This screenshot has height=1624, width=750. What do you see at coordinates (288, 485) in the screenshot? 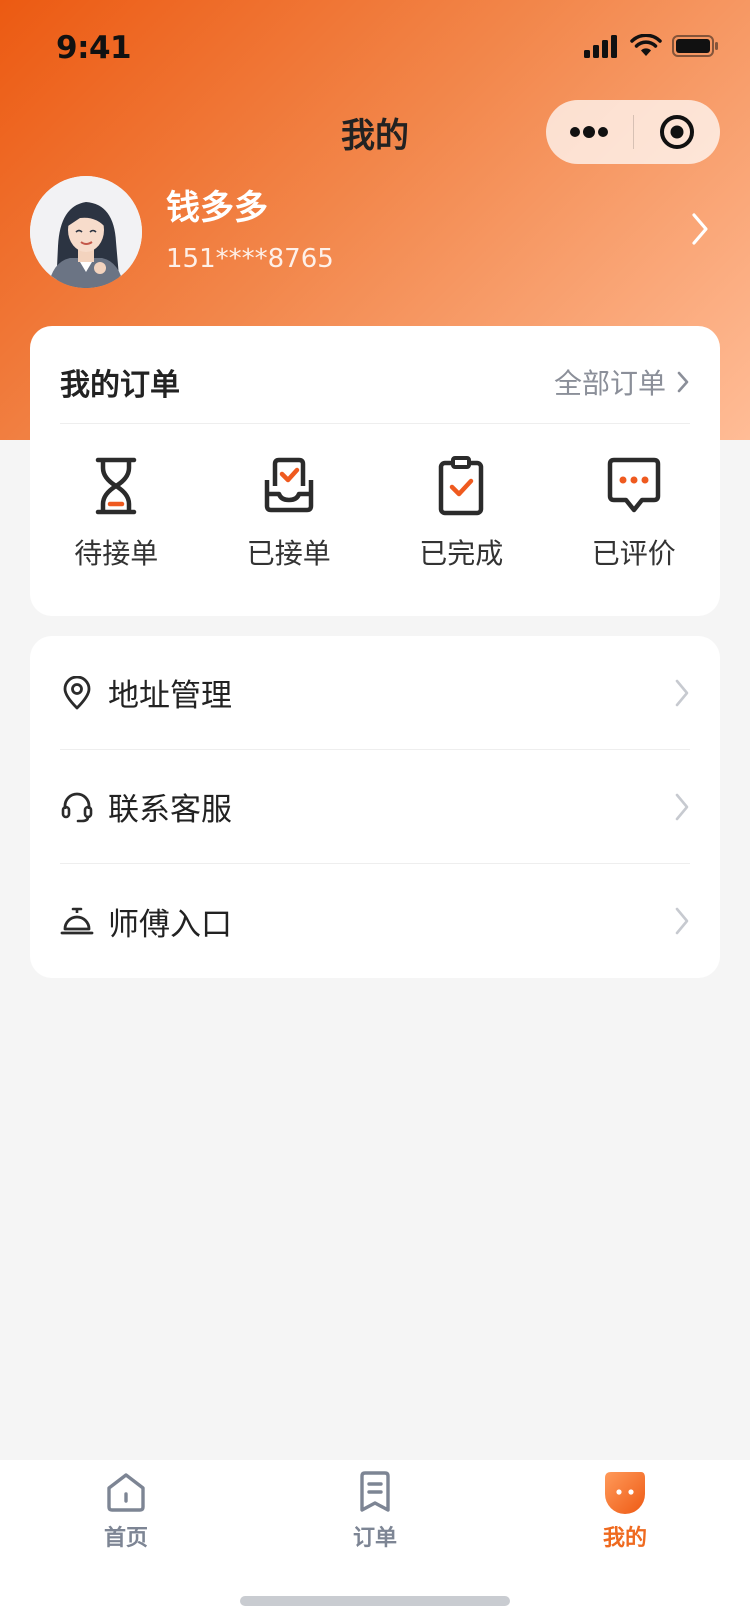
I see `inbox-check-icon` at bounding box center [288, 485].